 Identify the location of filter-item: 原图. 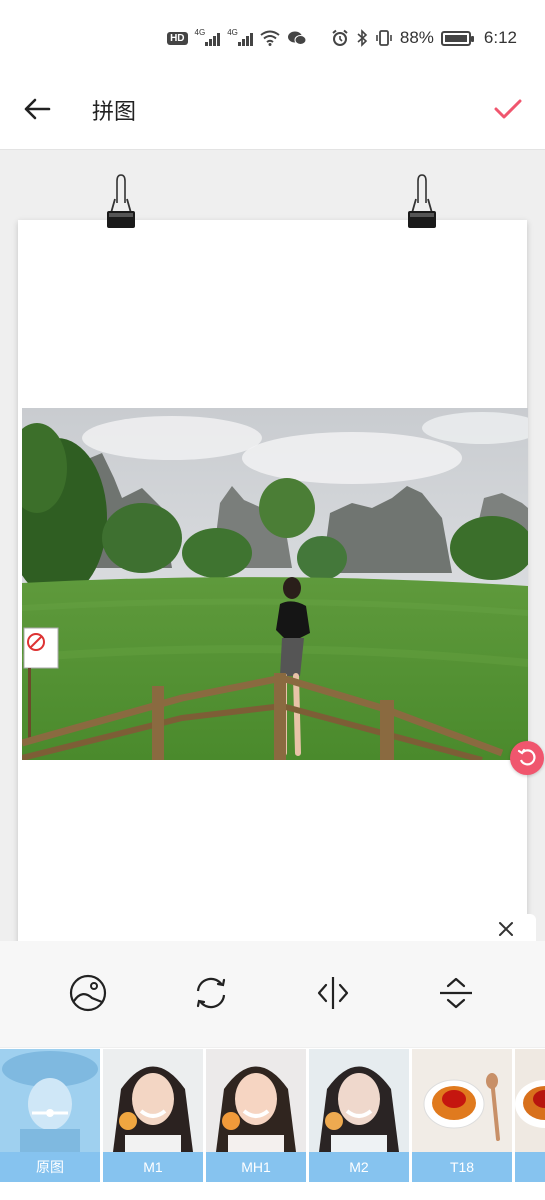
(50, 1115).